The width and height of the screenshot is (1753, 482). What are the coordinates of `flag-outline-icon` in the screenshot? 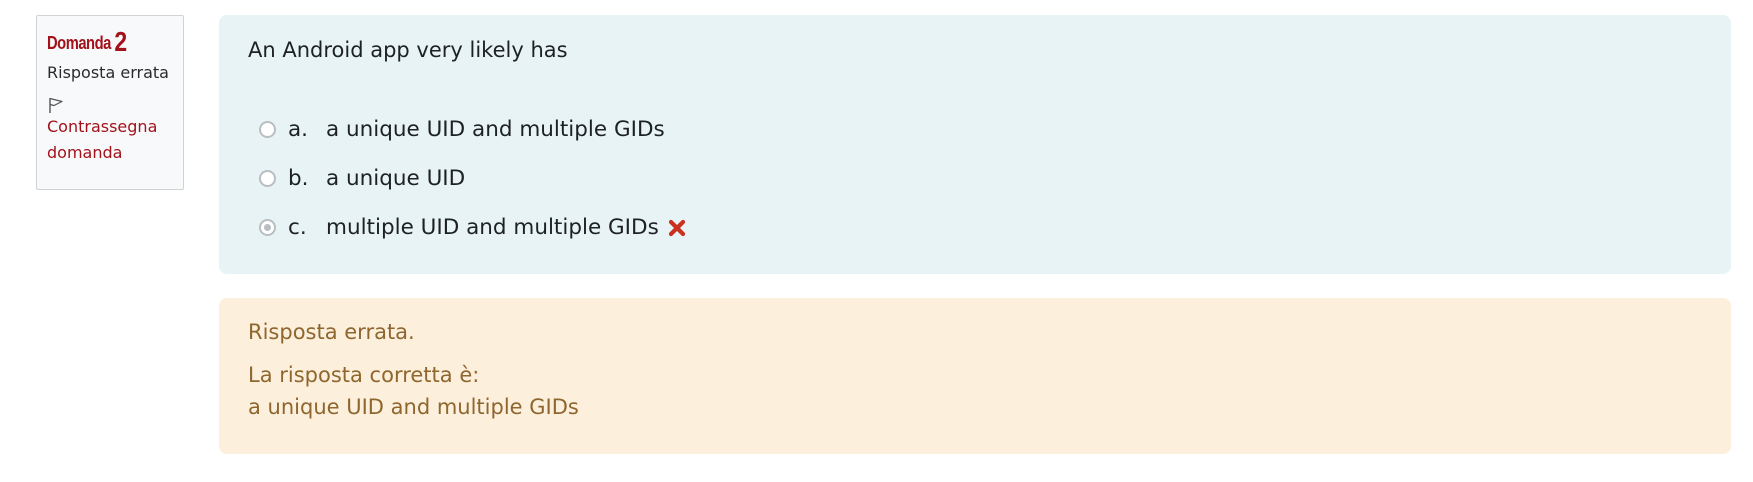 It's located at (56, 105).